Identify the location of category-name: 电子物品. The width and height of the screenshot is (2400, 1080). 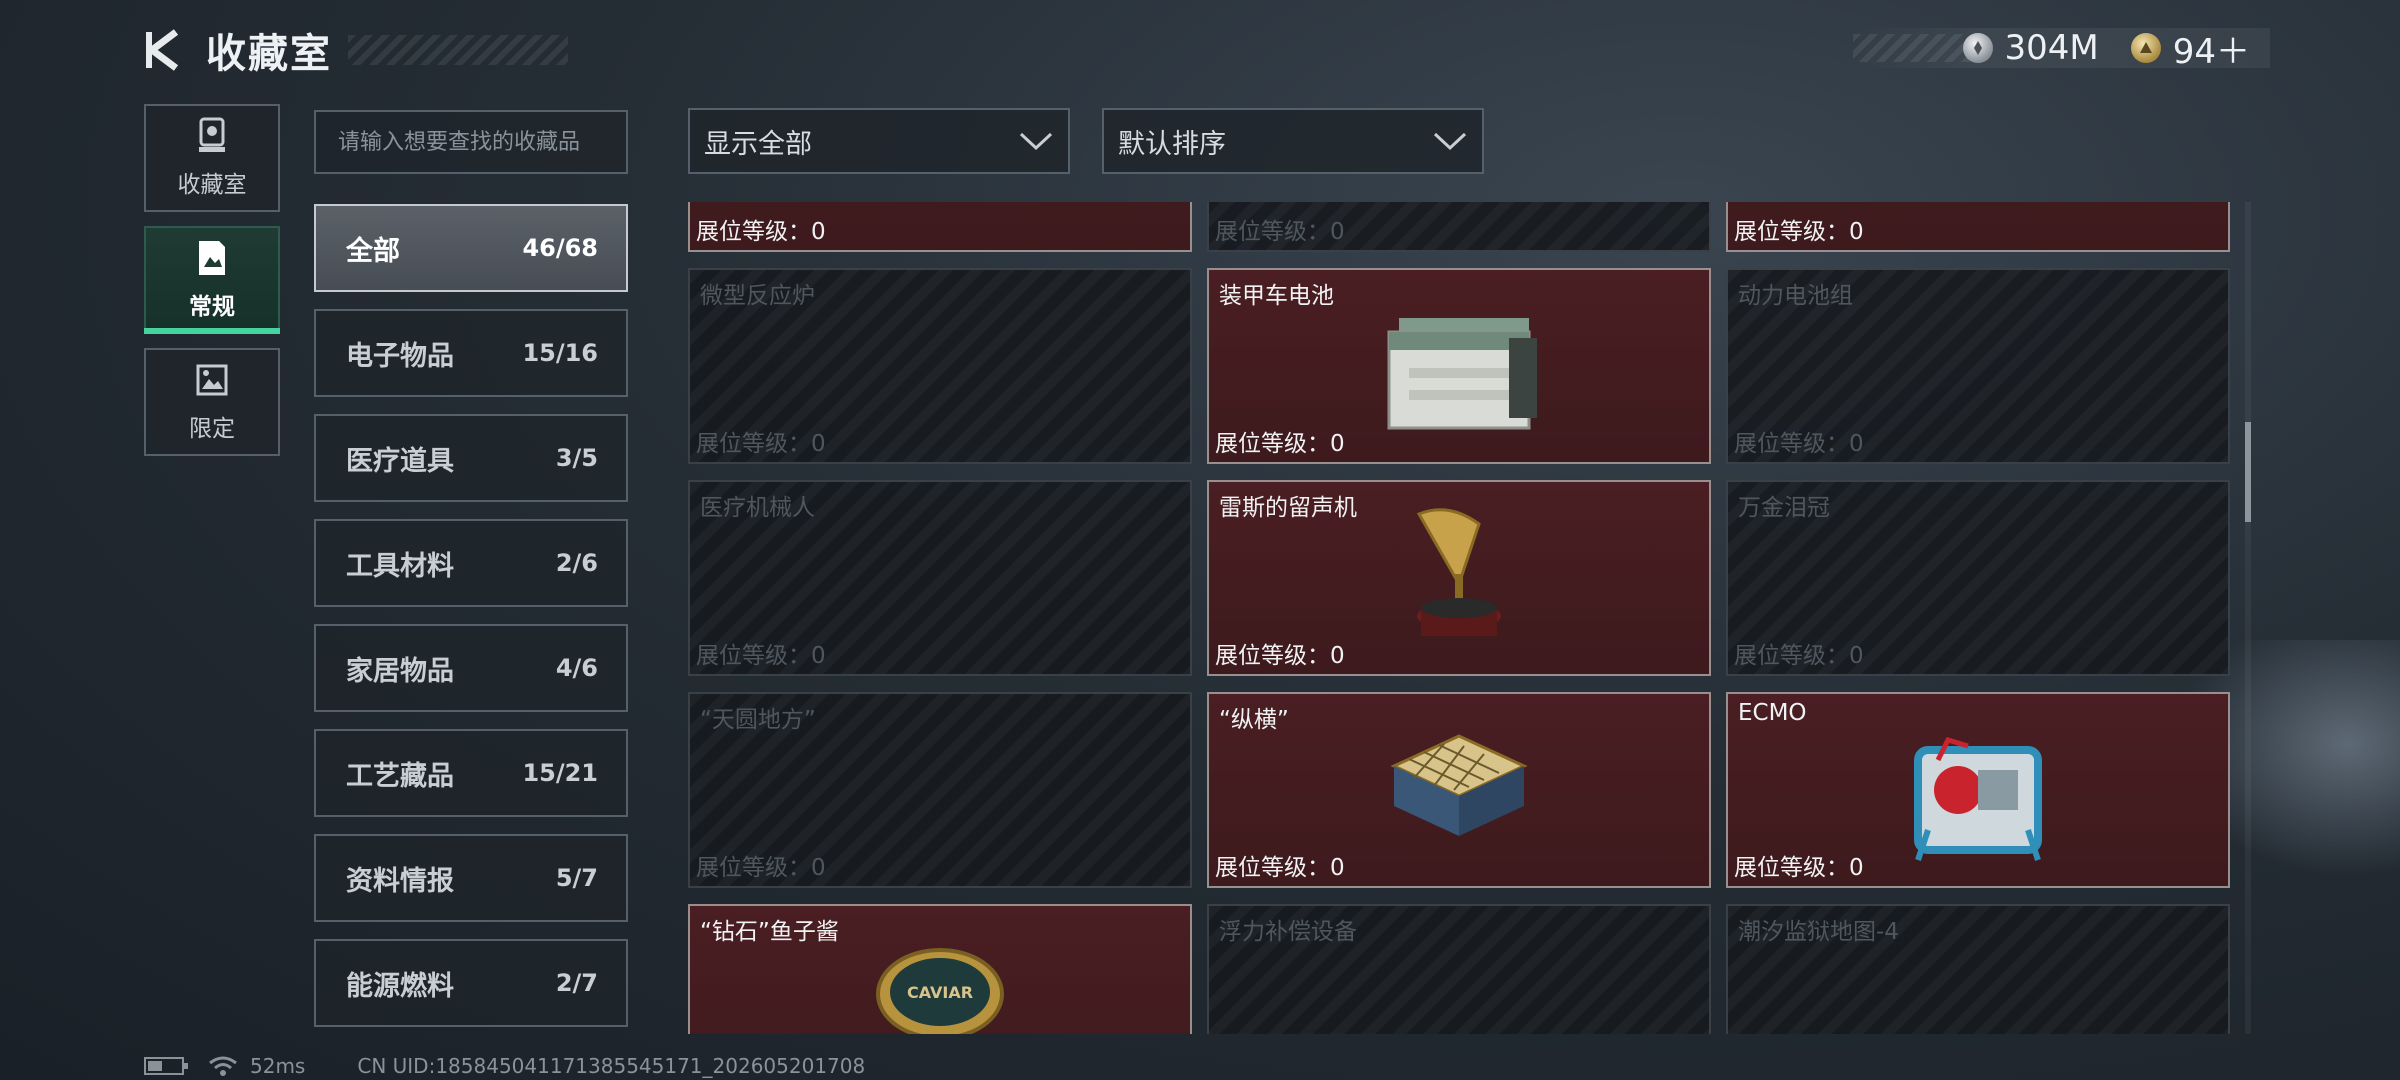
(400, 356).